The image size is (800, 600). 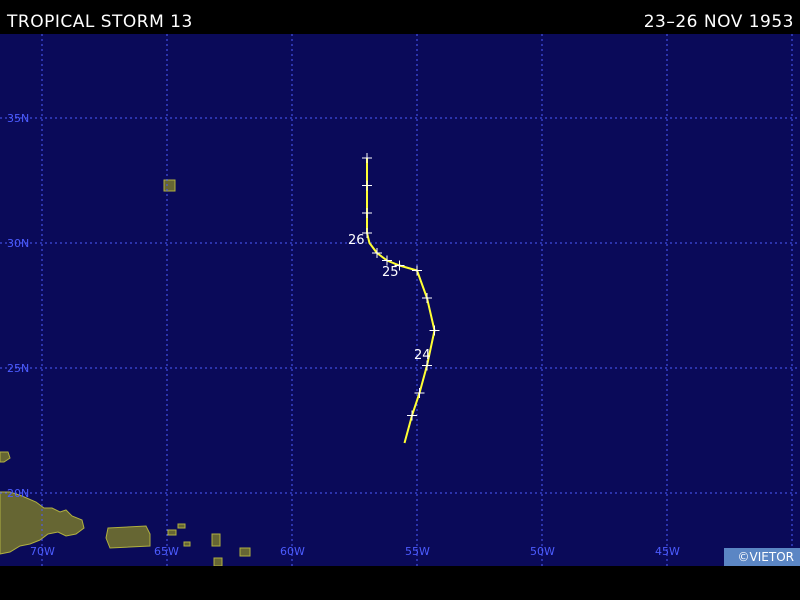 I want to click on storm-title: TROPICAL STORM 13, so click(x=100, y=22).